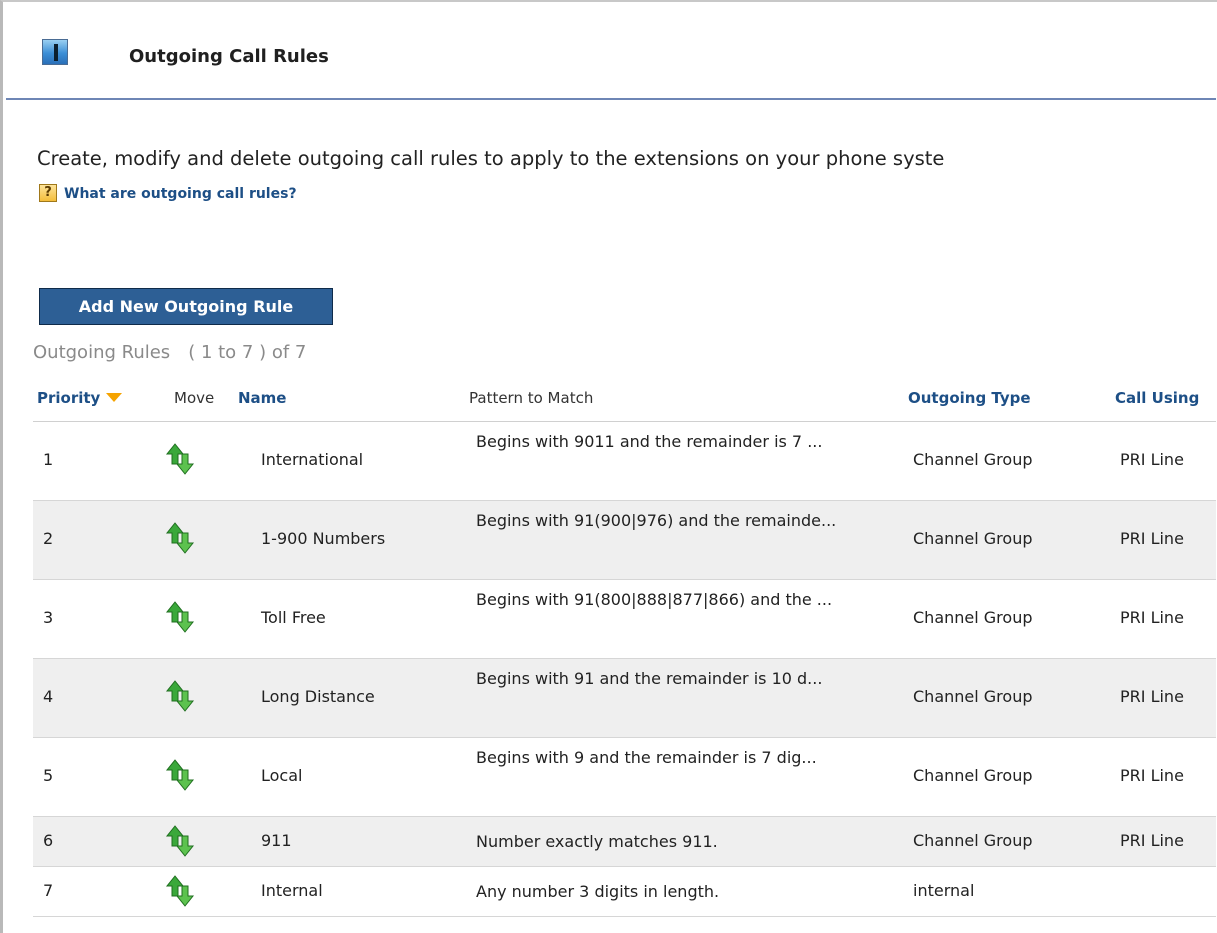  What do you see at coordinates (323, 538) in the screenshot?
I see `cell-name: 1-900 Numbers` at bounding box center [323, 538].